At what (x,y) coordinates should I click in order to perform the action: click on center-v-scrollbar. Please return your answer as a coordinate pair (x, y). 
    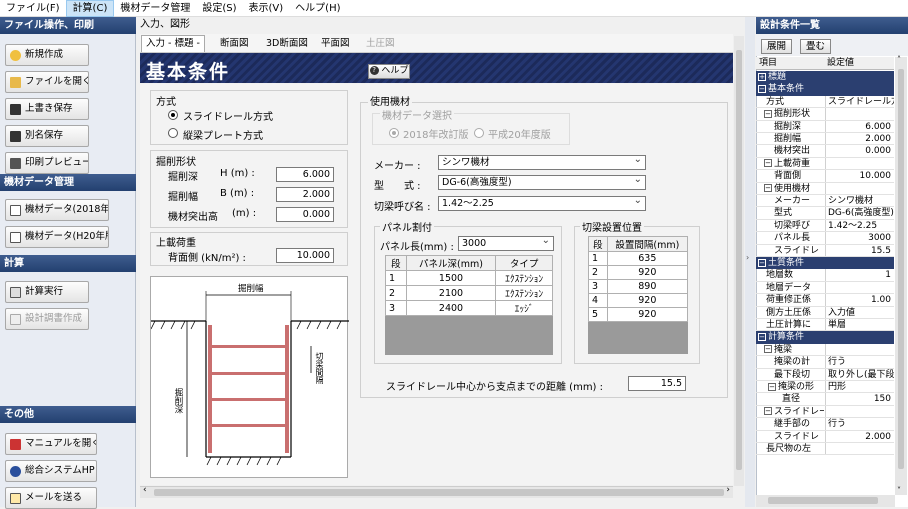
    Looking at the image, I should click on (739, 261).